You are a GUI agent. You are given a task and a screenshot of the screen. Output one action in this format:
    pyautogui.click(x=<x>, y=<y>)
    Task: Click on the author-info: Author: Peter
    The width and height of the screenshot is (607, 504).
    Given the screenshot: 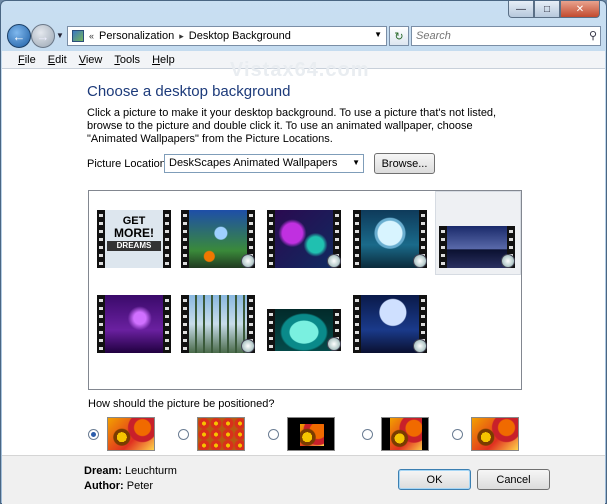 What is the action you would take?
    pyautogui.click(x=118, y=486)
    